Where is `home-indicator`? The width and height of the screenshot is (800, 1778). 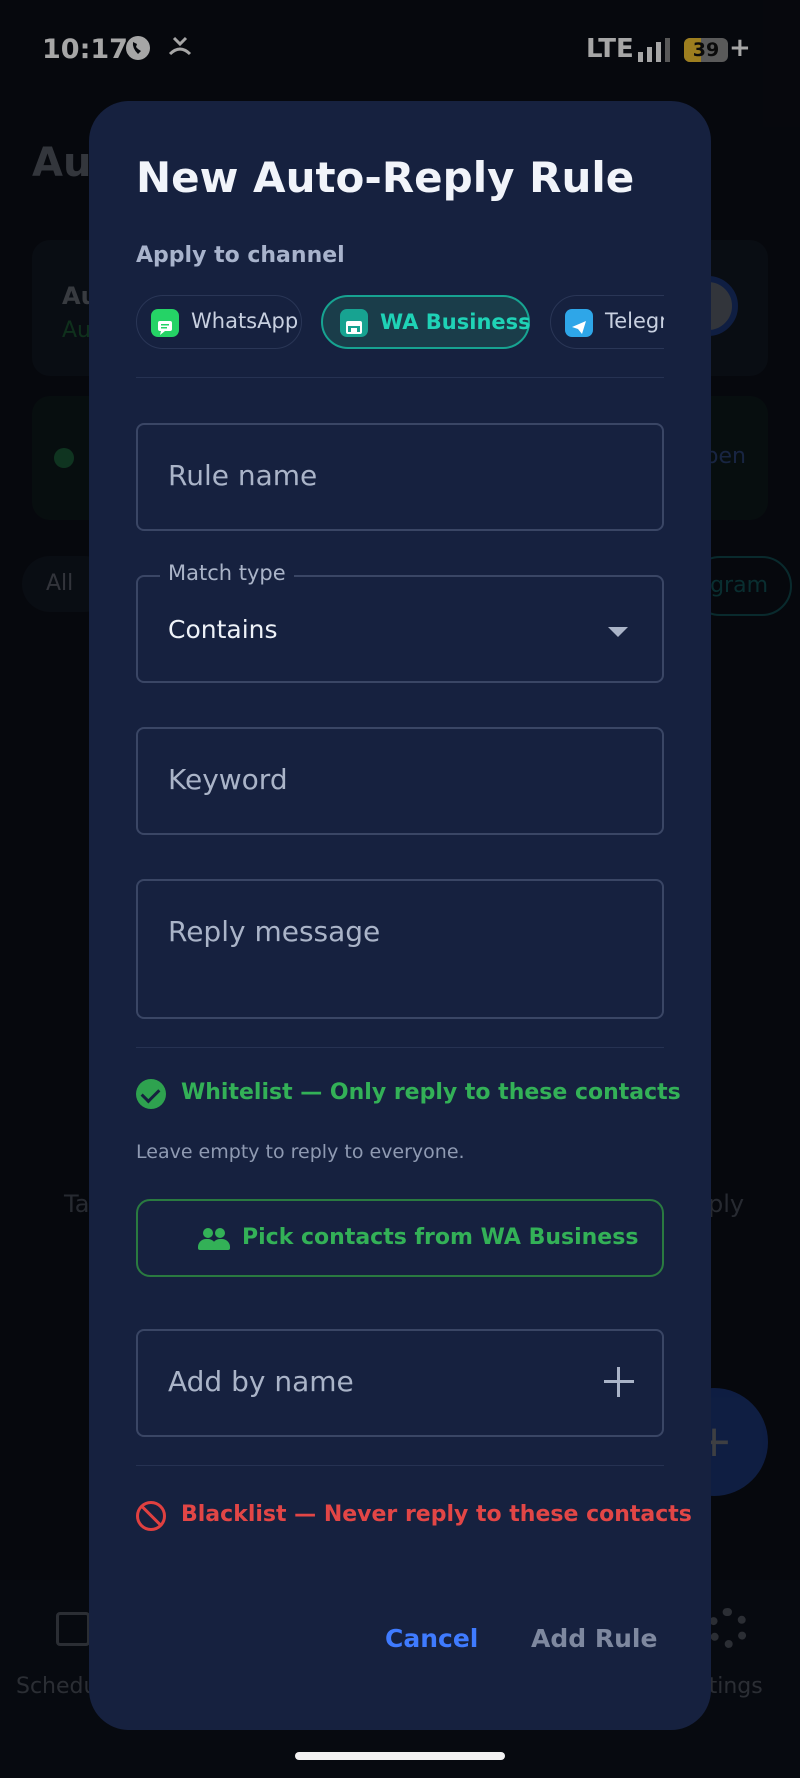 home-indicator is located at coordinates (400, 1756).